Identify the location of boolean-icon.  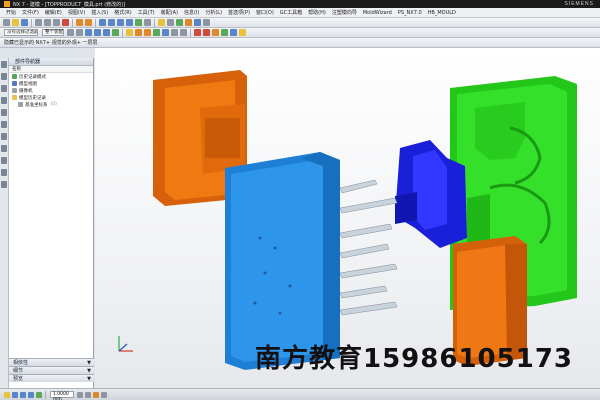
(165, 32).